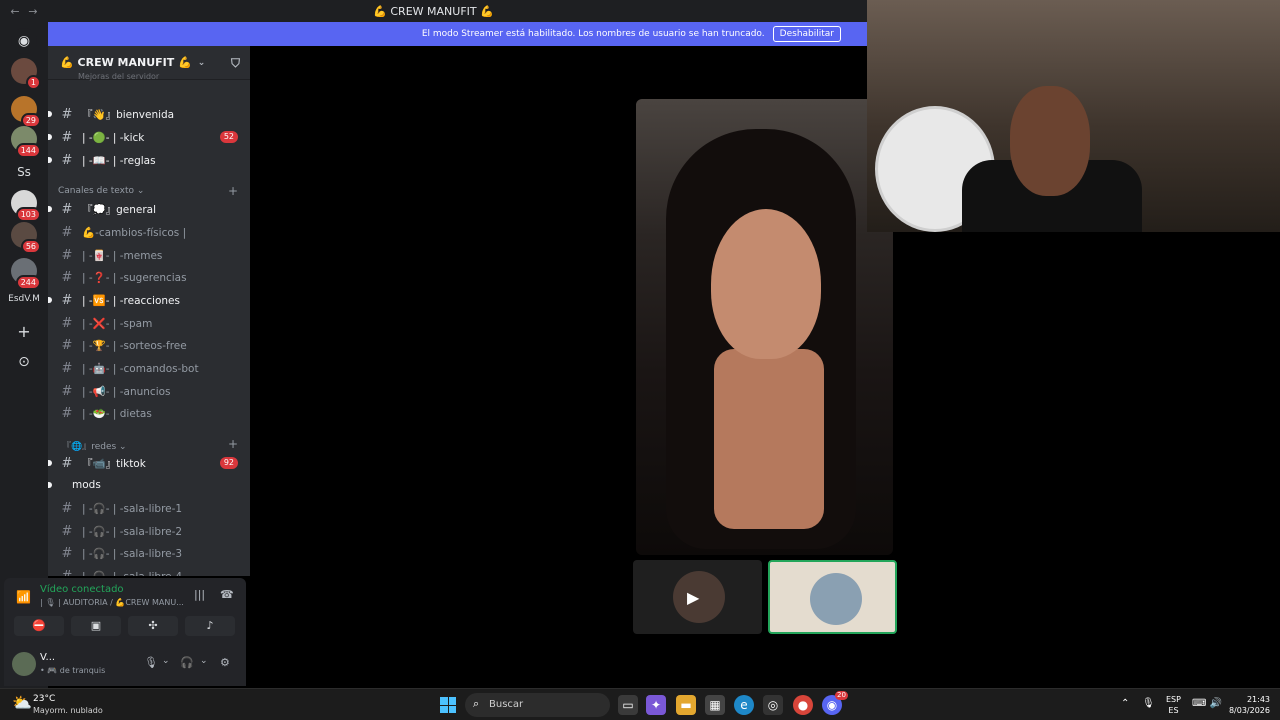 The image size is (1280, 720). Describe the element at coordinates (149, 114) in the screenshot. I see `channel-item: # 『👋』bienvenida` at that location.